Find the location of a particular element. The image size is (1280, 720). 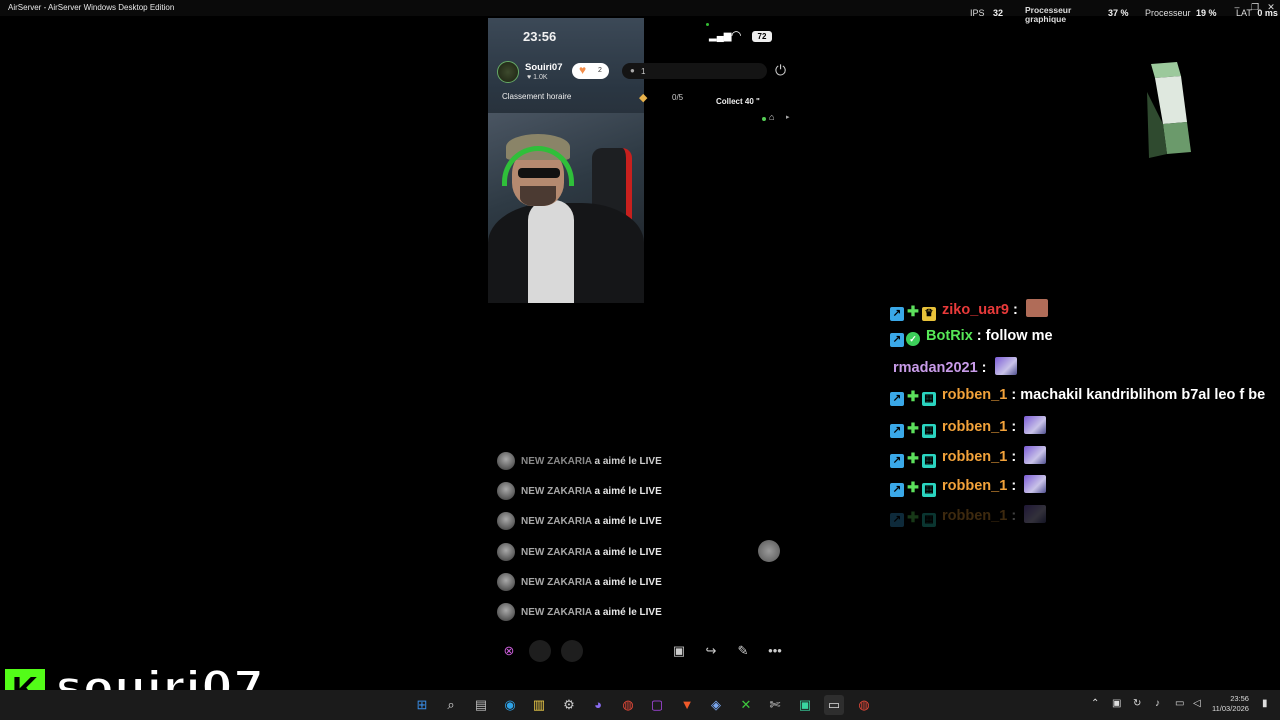

chat-text: follow me is located at coordinates (1019, 336).